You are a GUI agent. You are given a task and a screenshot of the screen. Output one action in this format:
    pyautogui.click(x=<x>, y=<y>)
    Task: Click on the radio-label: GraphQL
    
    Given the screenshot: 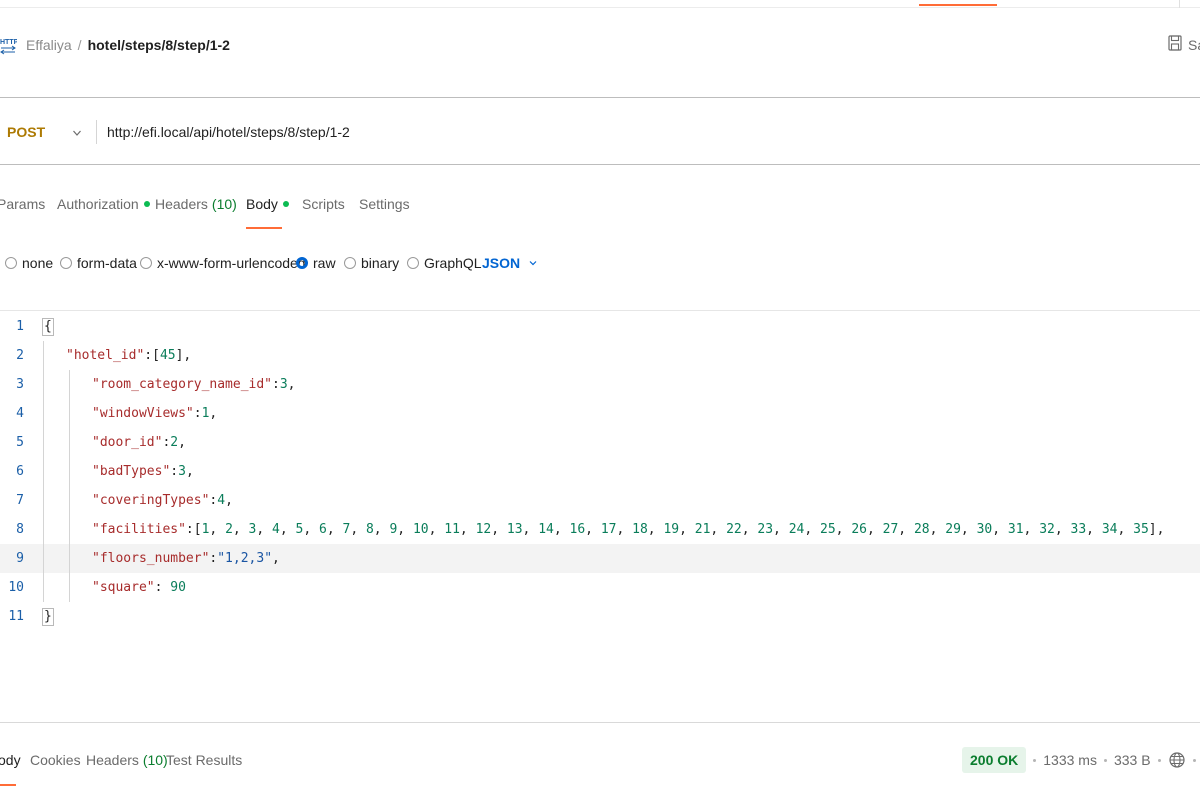 What is the action you would take?
    pyautogui.click(x=453, y=263)
    